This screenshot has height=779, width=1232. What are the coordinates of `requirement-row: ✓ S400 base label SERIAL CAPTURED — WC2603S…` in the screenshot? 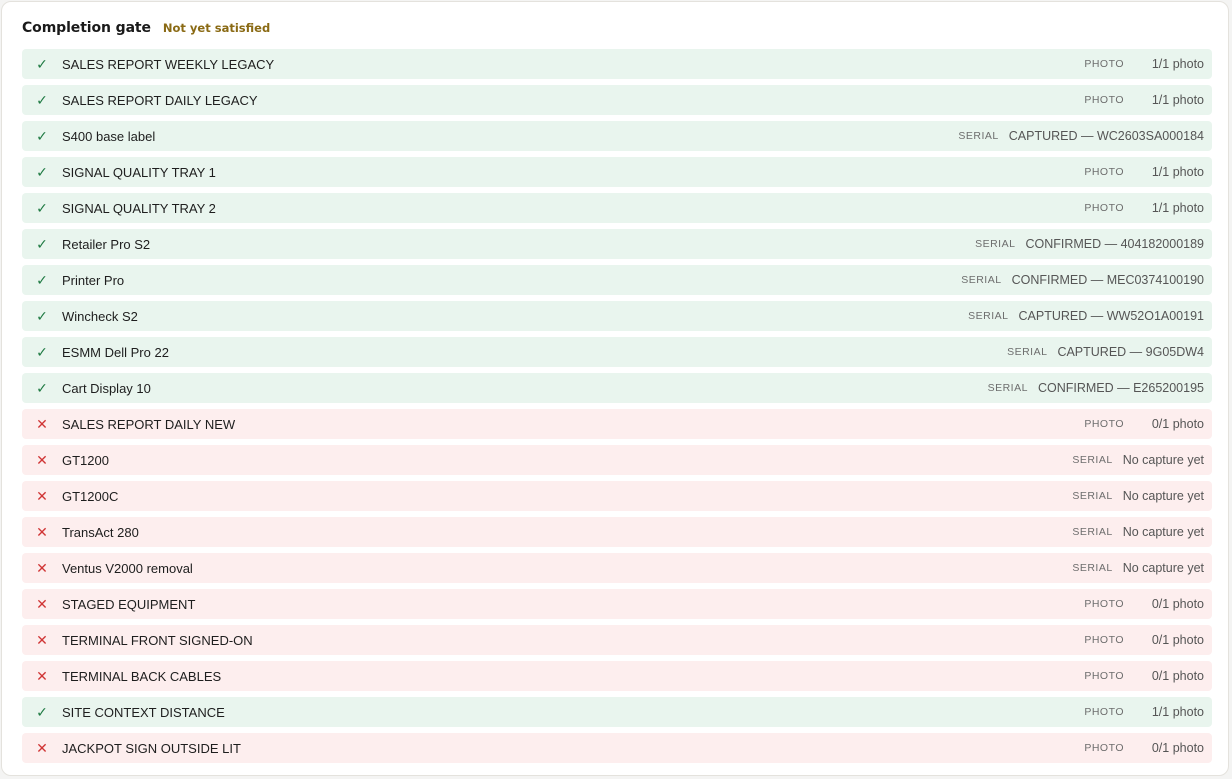 It's located at (617, 136).